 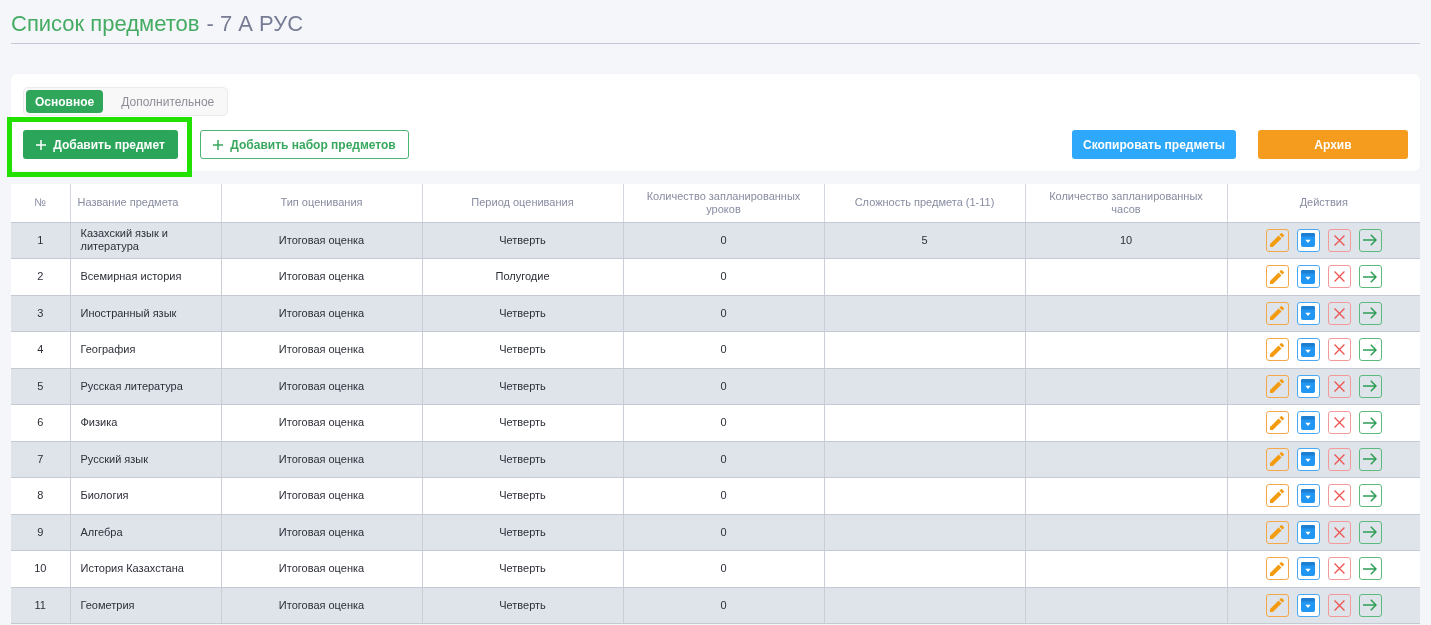 What do you see at coordinates (145, 313) in the screenshot?
I see `table-cell: Иностранный язык` at bounding box center [145, 313].